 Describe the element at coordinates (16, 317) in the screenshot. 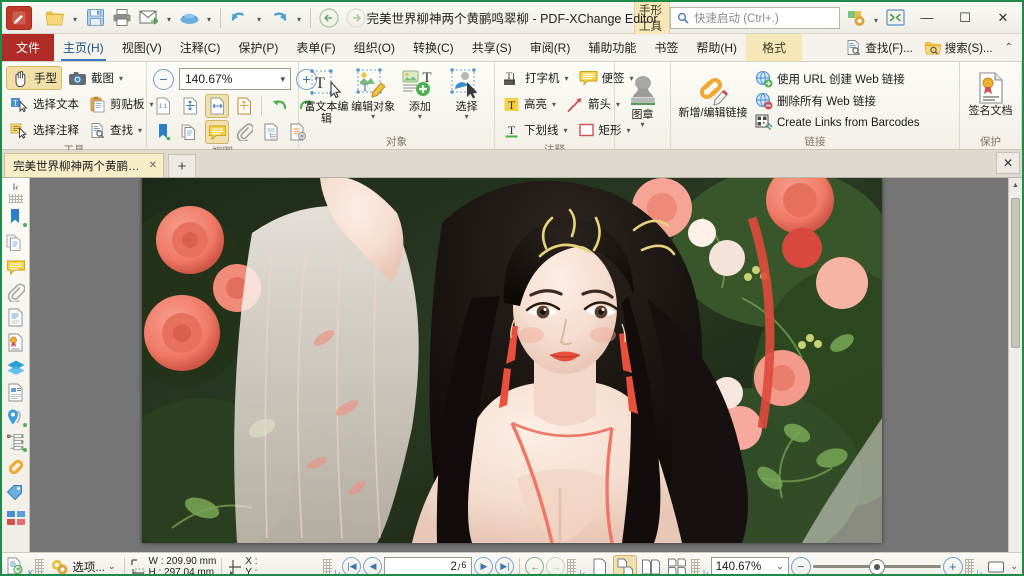

I see `nav-document-icon` at that location.